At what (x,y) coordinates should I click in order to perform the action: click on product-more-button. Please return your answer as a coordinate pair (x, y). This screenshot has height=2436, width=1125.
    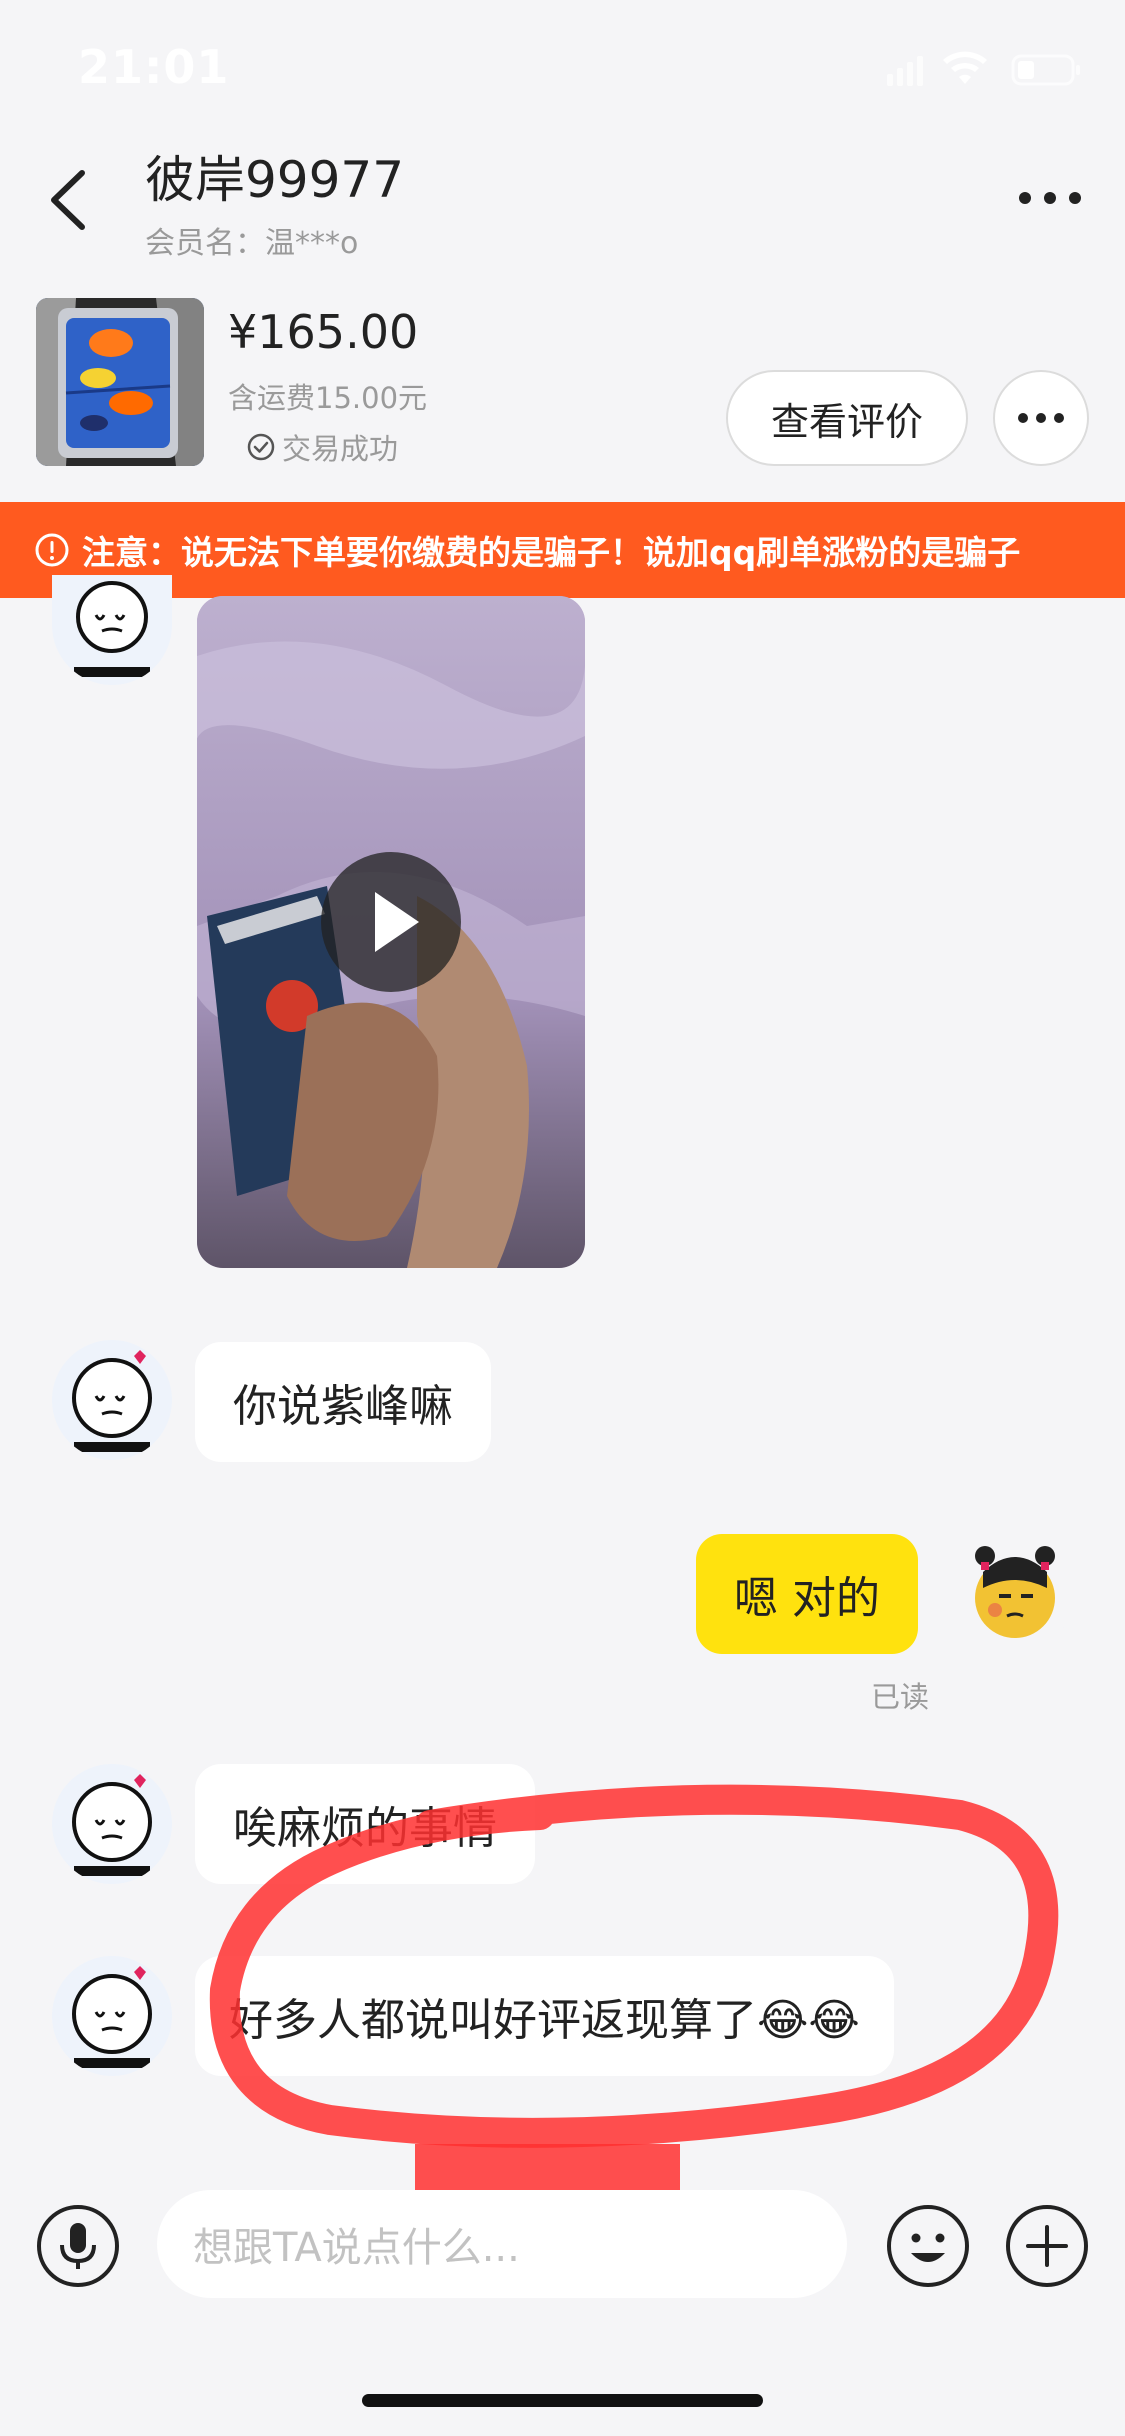
    Looking at the image, I should click on (1041, 418).